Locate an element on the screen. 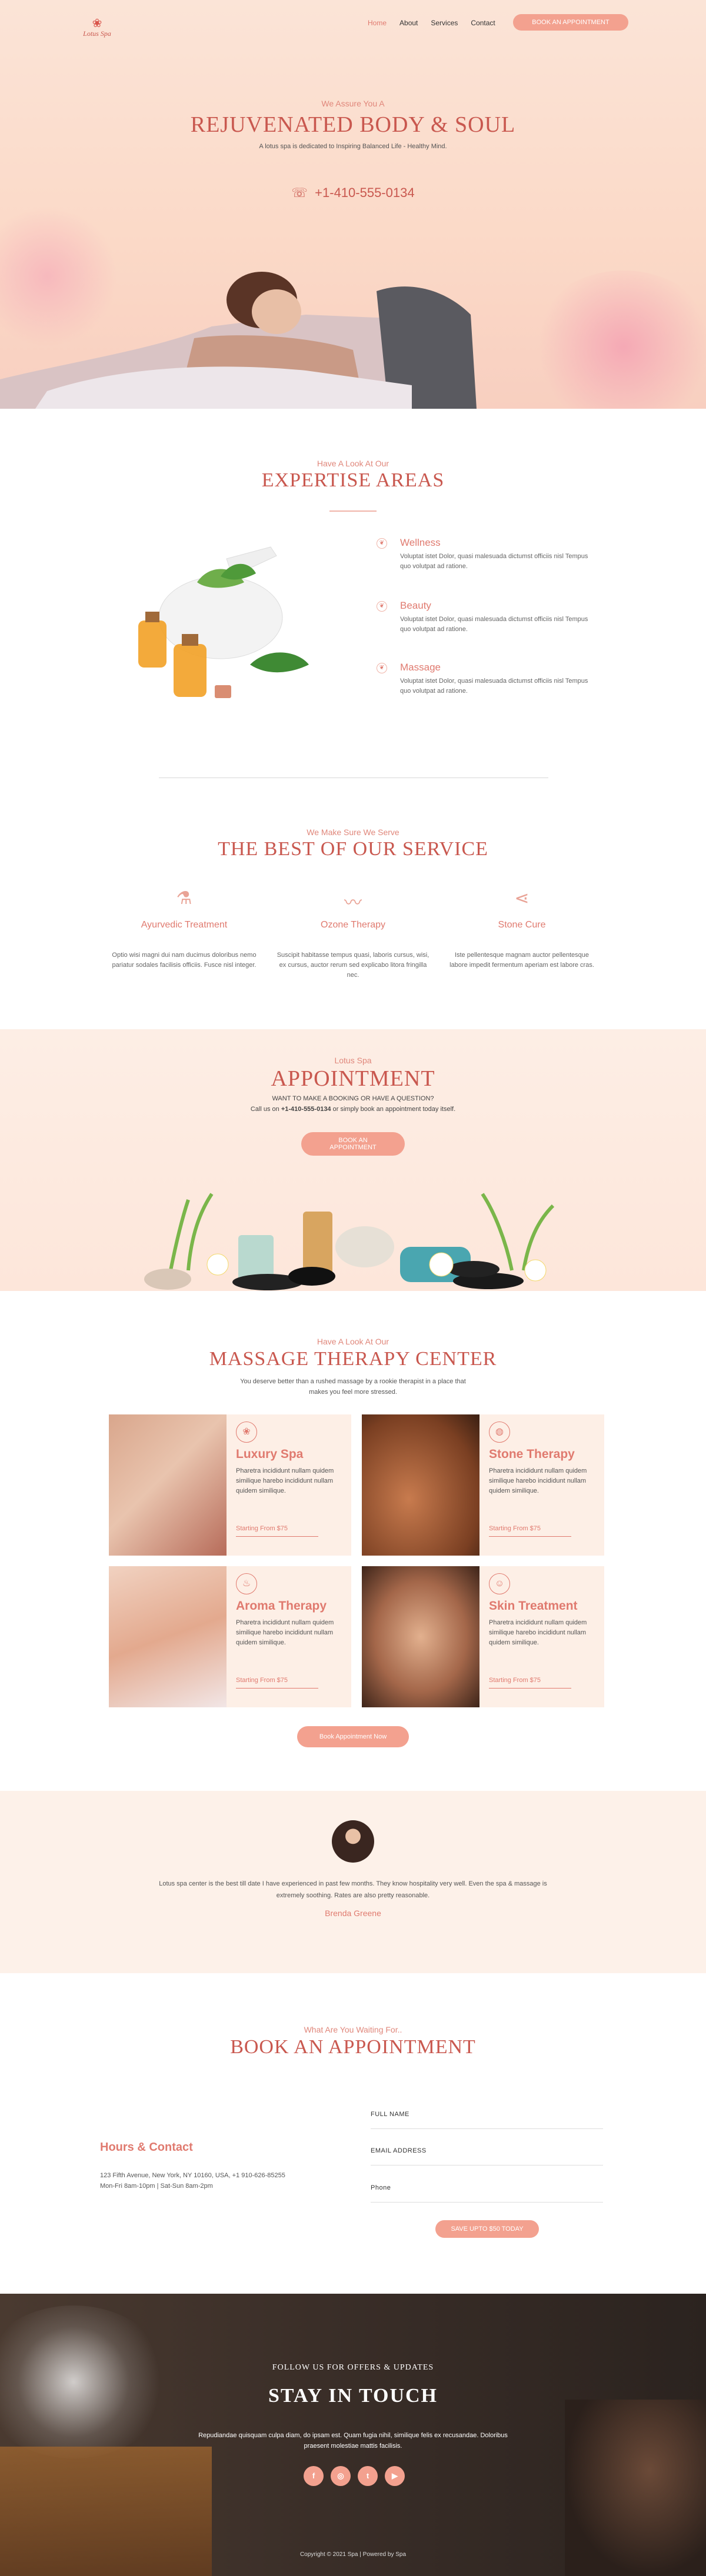 This screenshot has height=2576, width=706. main-menu: Home About Services Contact is located at coordinates (431, 23).